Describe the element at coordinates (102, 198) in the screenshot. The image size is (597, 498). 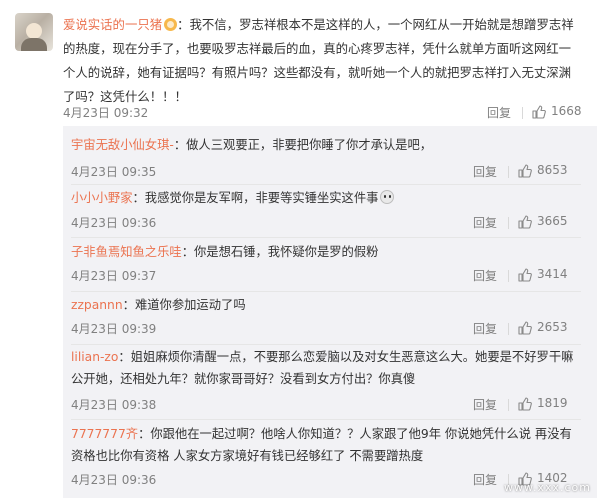
I see `reply-username: 小小小野家` at that location.